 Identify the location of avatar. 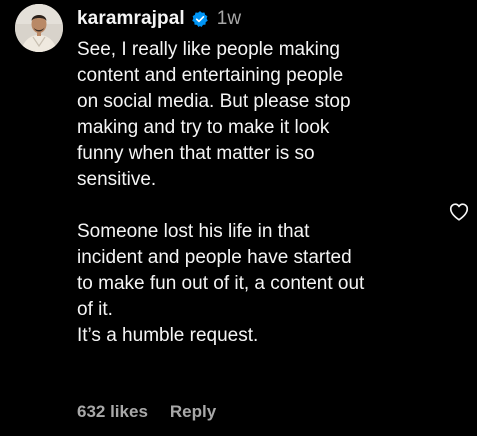
(39, 28).